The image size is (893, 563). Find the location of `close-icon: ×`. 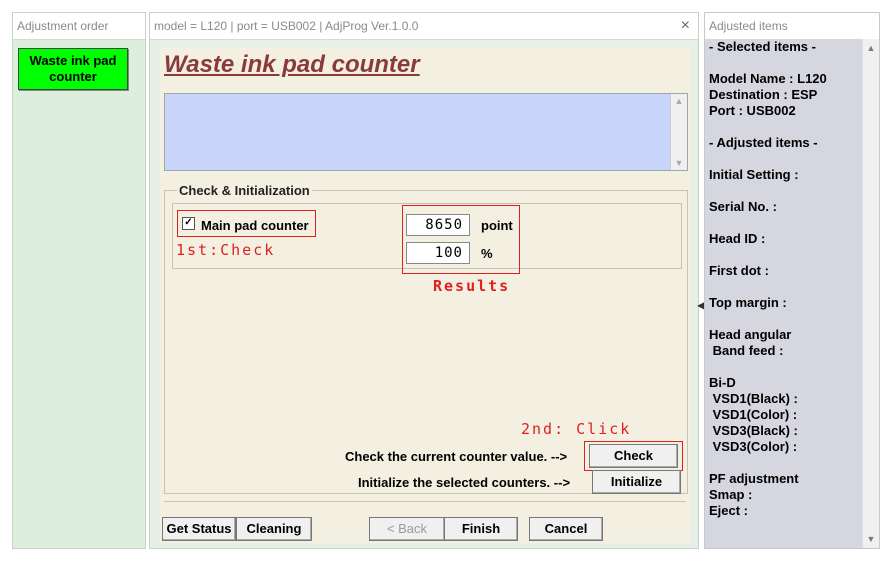

close-icon: × is located at coordinates (685, 26).